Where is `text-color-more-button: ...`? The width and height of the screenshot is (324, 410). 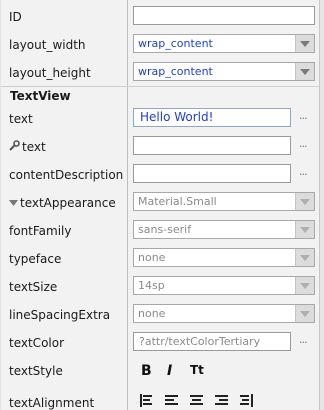 text-color-more-button: ... is located at coordinates (303, 339).